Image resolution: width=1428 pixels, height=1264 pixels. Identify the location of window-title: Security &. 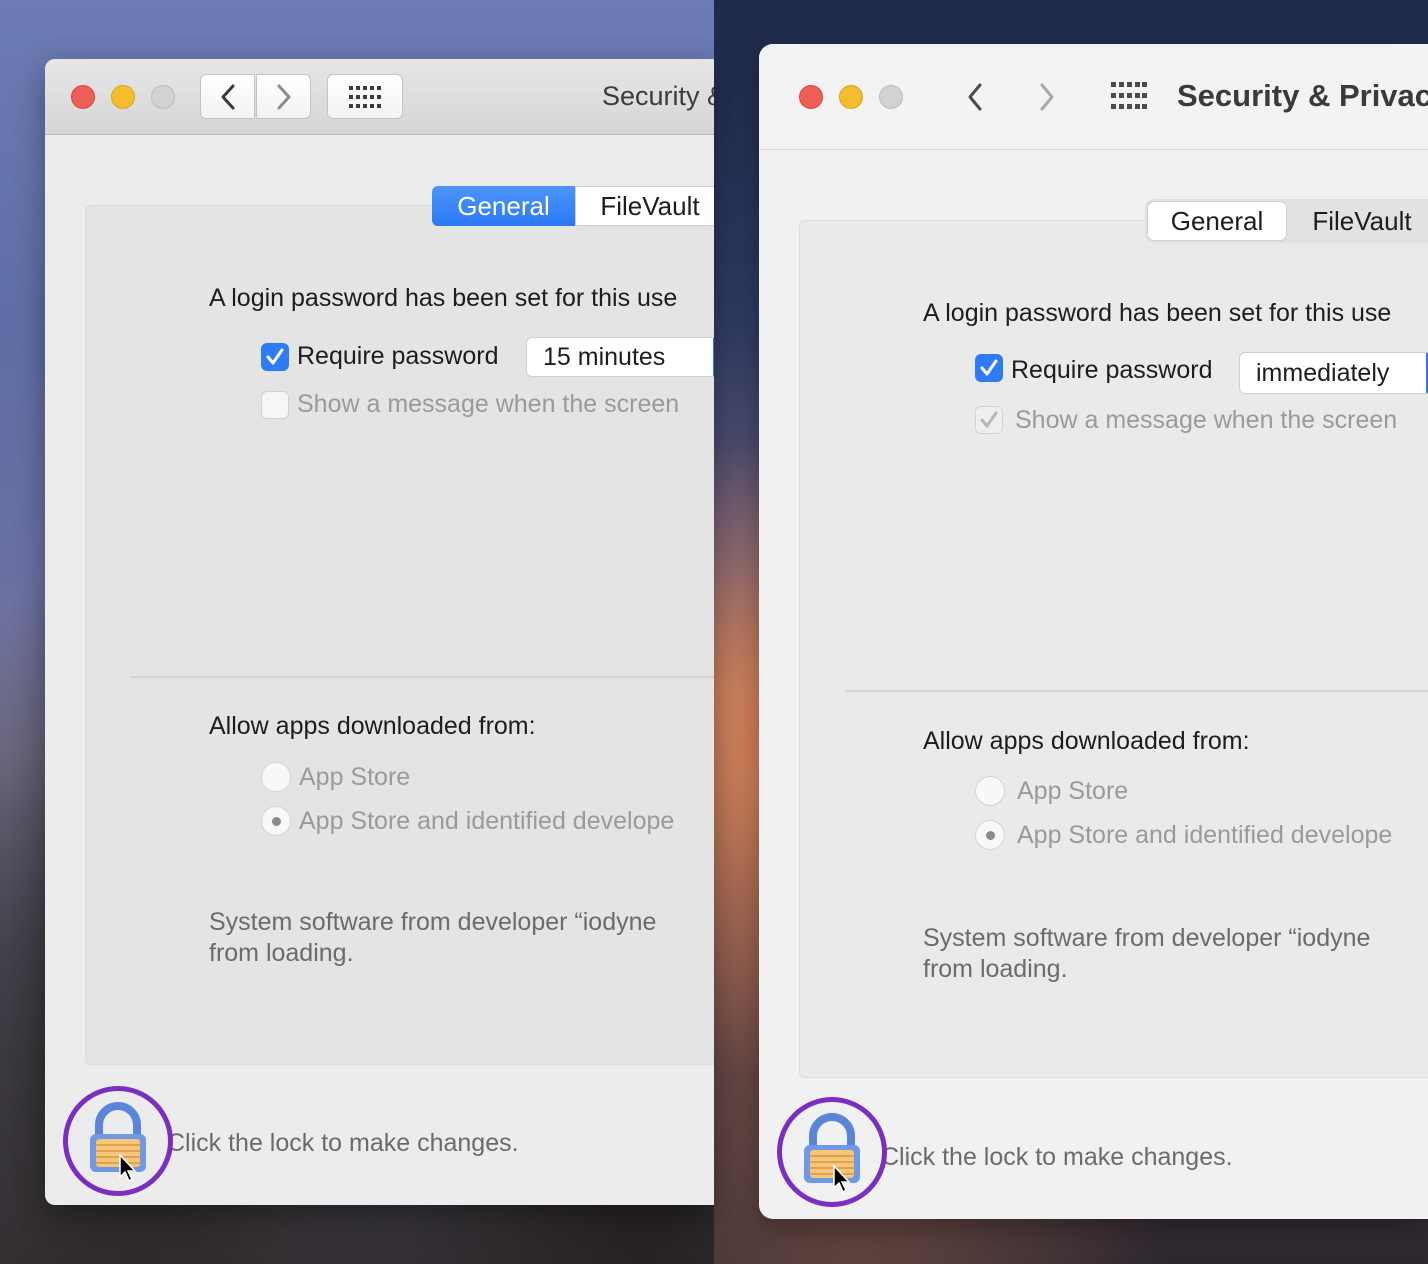
(658, 96).